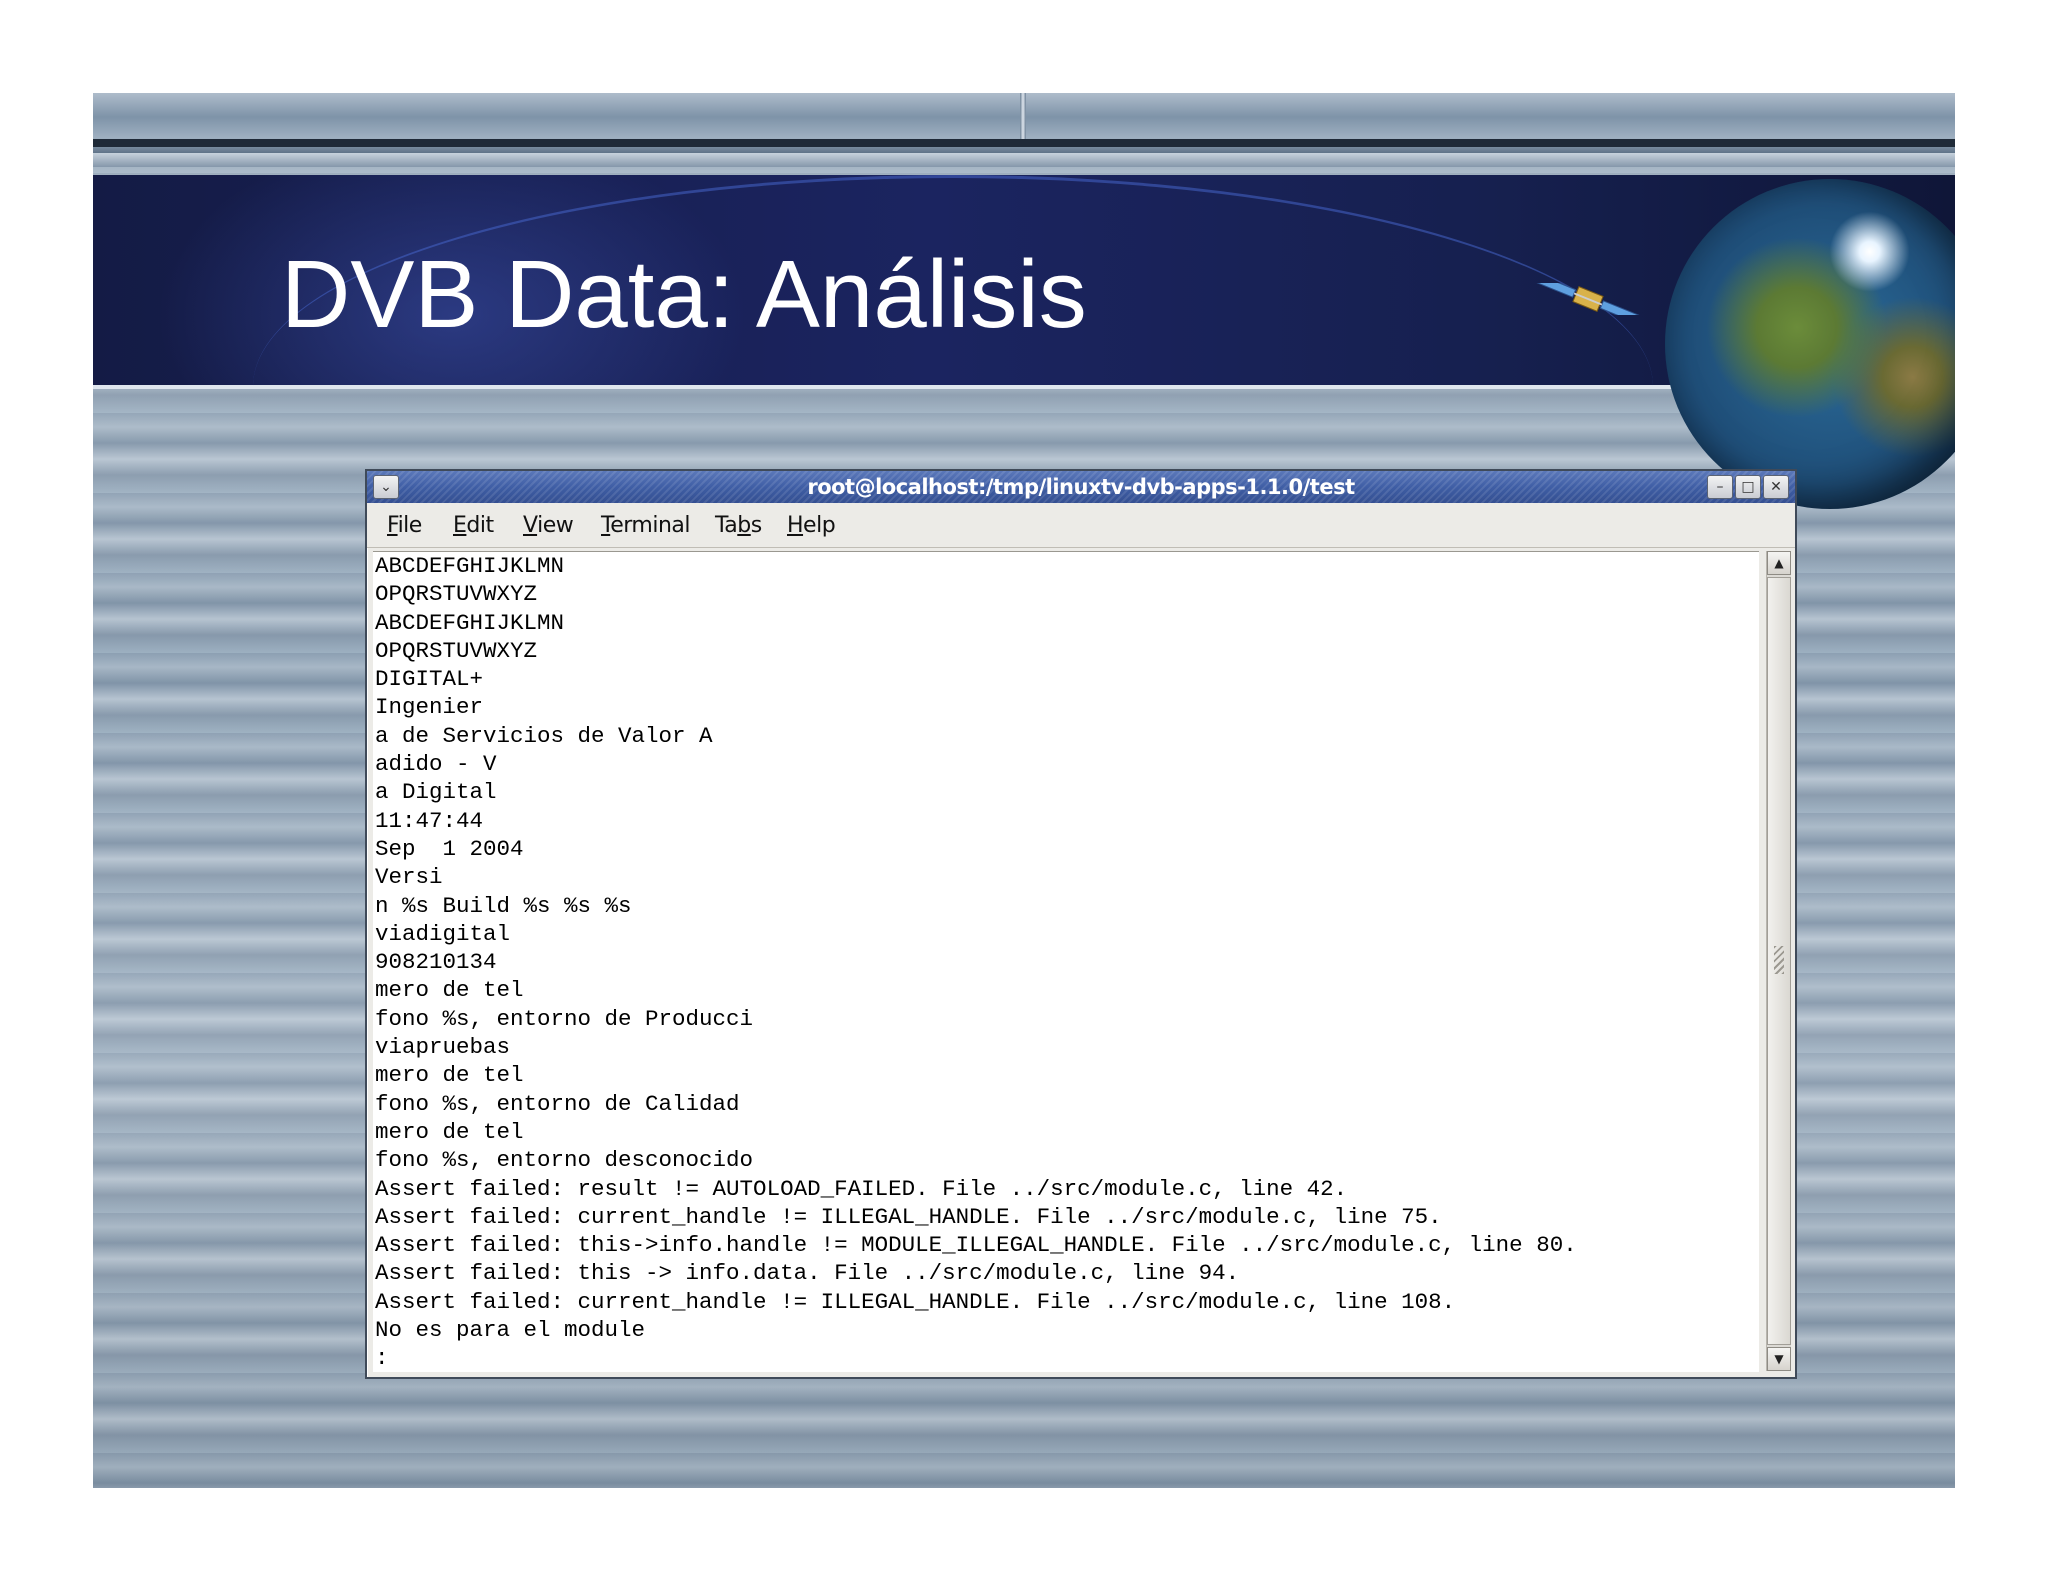 This screenshot has height=1582, width=2048. Describe the element at coordinates (386, 487) in the screenshot. I see `chevron-down-icon: ⌄` at that location.